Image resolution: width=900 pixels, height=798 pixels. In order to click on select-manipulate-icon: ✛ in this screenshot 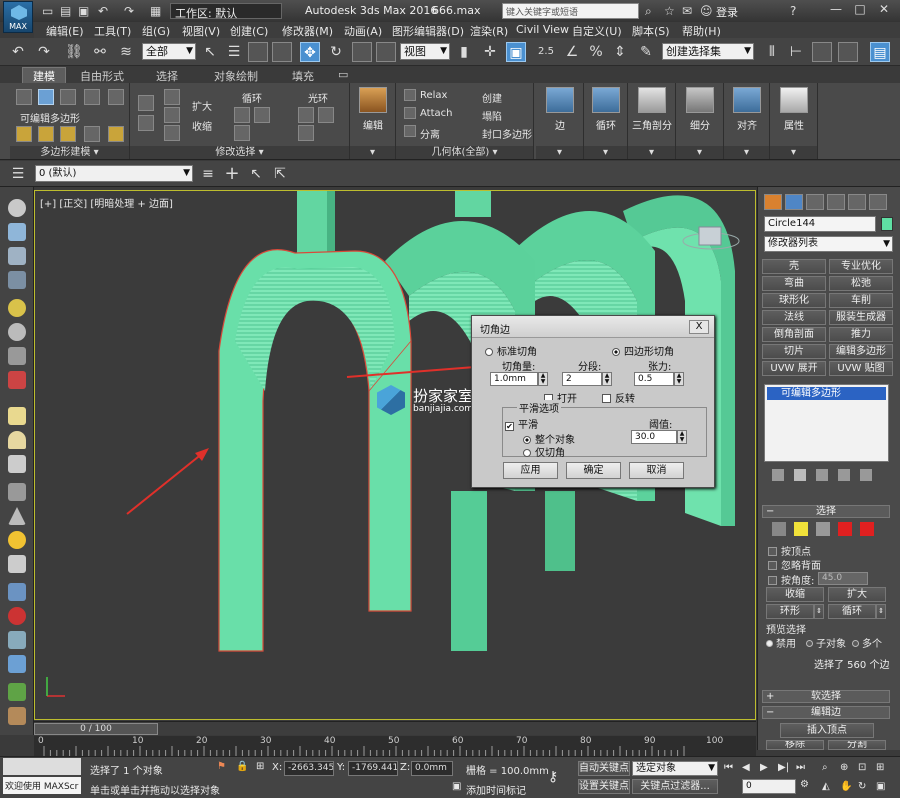, I will do `click(490, 52)`.